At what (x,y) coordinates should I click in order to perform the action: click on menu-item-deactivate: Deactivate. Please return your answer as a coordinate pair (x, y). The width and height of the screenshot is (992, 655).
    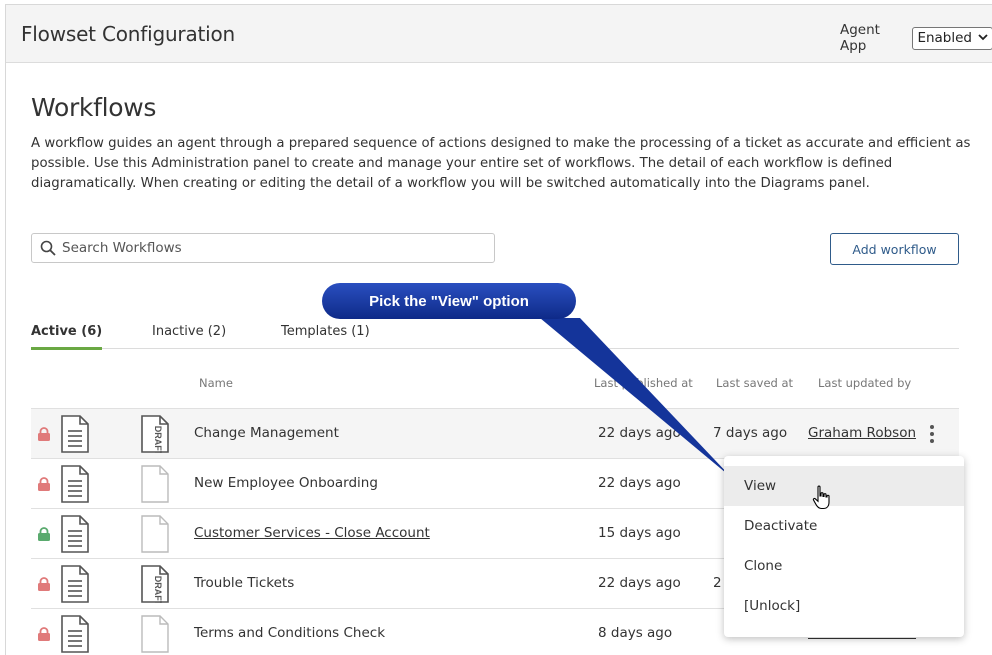
    Looking at the image, I should click on (844, 526).